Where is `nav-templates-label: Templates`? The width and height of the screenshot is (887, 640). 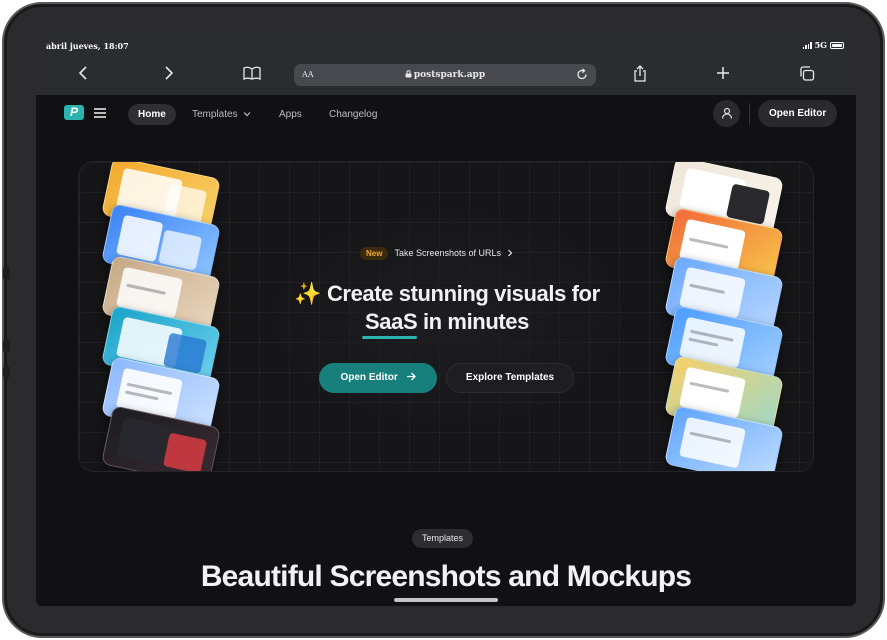
nav-templates-label: Templates is located at coordinates (215, 114).